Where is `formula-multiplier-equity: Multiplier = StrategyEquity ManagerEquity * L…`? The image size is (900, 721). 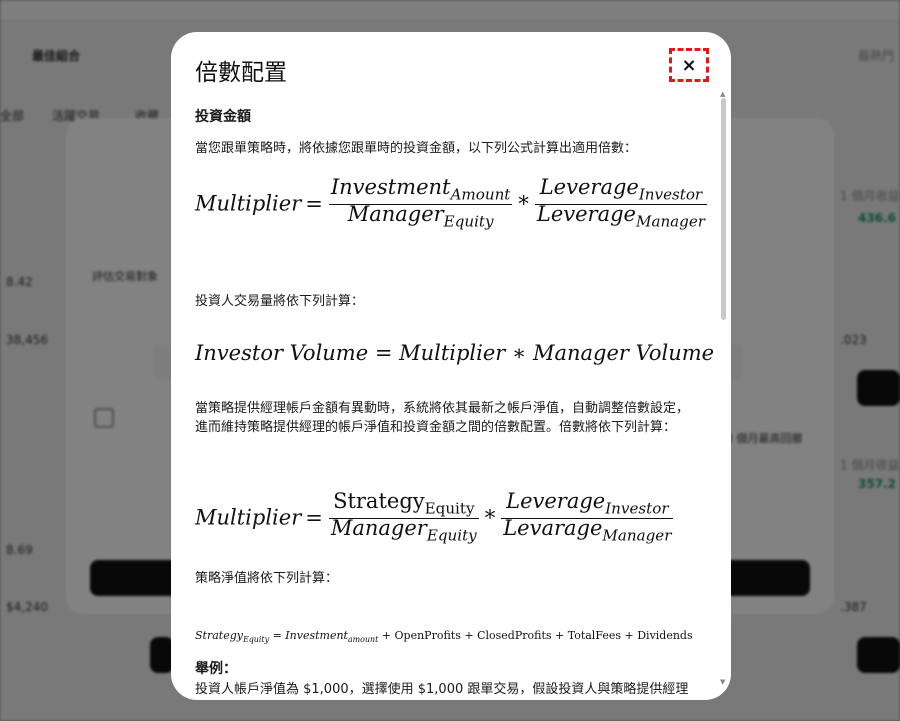
formula-multiplier-equity: Multiplier = StrategyEquity ManagerEquity * L… is located at coordinates (434, 517).